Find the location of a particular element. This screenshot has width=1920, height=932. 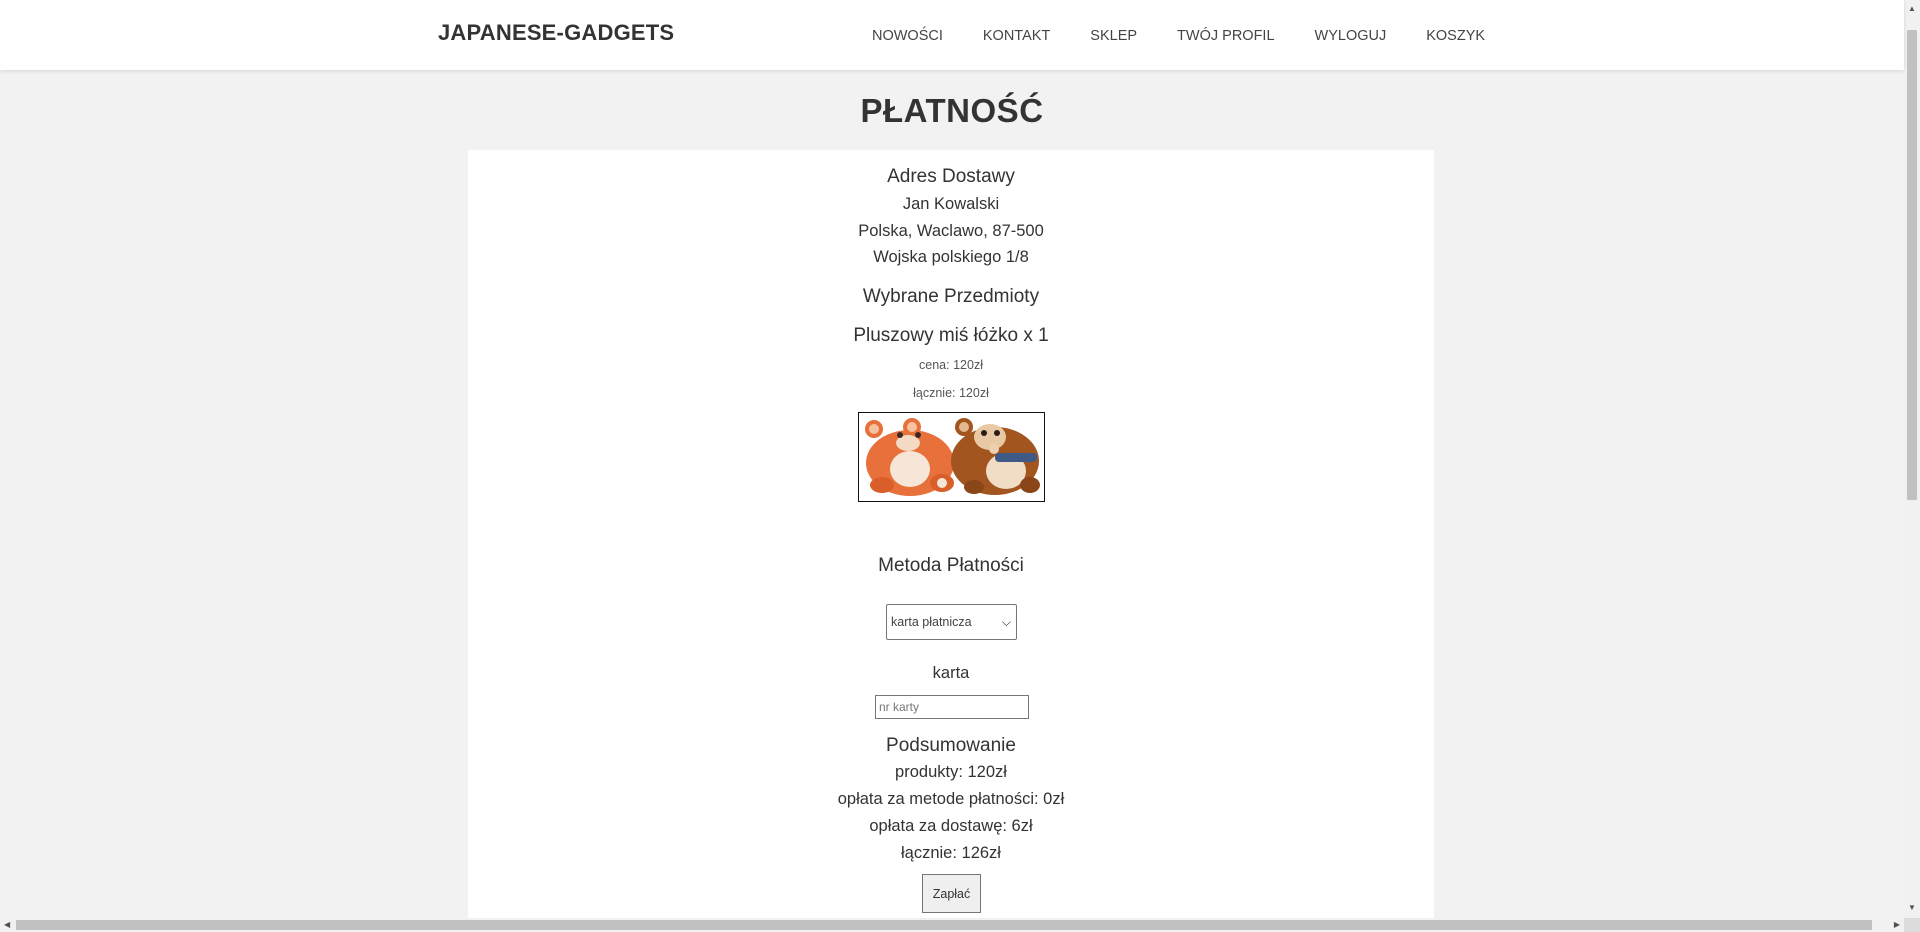

nav-link-profil: TWÓJ PROFIL is located at coordinates (1225, 36).